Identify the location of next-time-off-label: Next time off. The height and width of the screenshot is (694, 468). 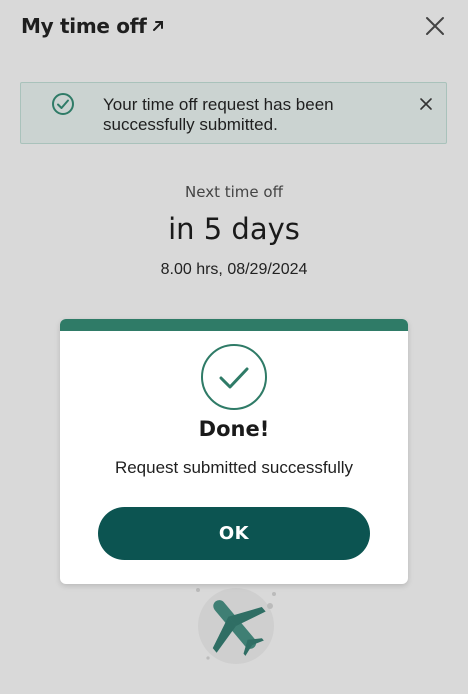
(234, 192).